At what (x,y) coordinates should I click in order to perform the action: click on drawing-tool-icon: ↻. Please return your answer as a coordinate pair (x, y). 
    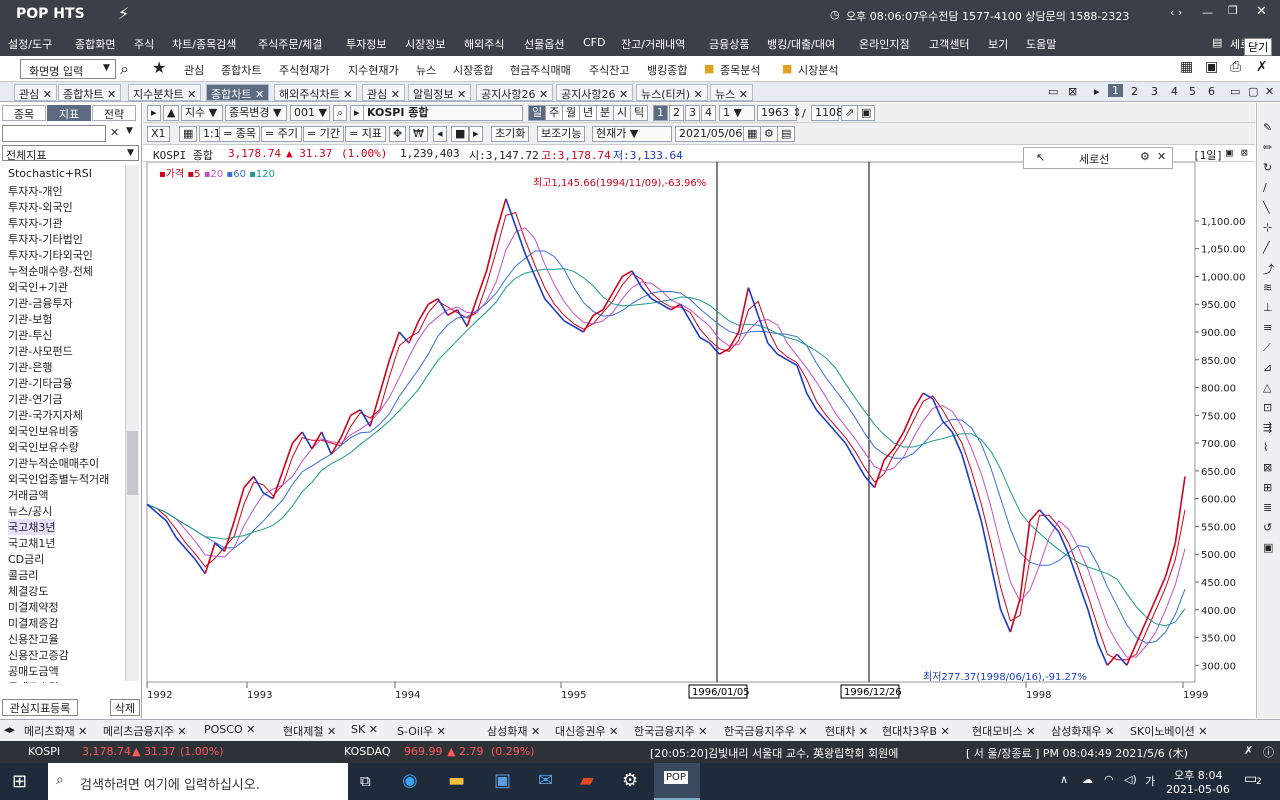
    Looking at the image, I should click on (1267, 167).